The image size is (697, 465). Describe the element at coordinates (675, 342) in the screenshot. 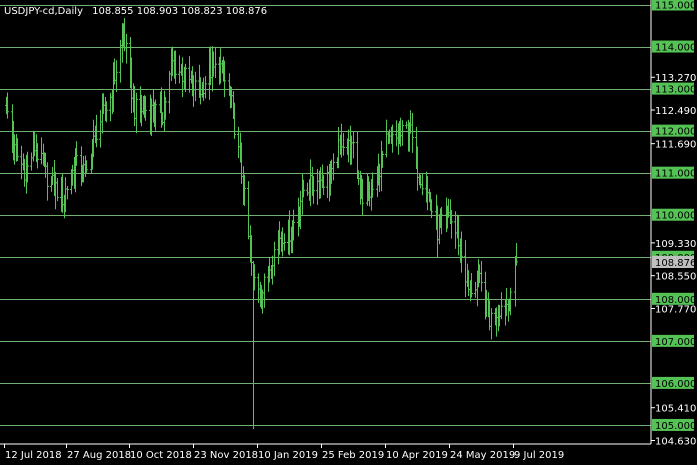

I see `level-price-label: 107.000` at that location.